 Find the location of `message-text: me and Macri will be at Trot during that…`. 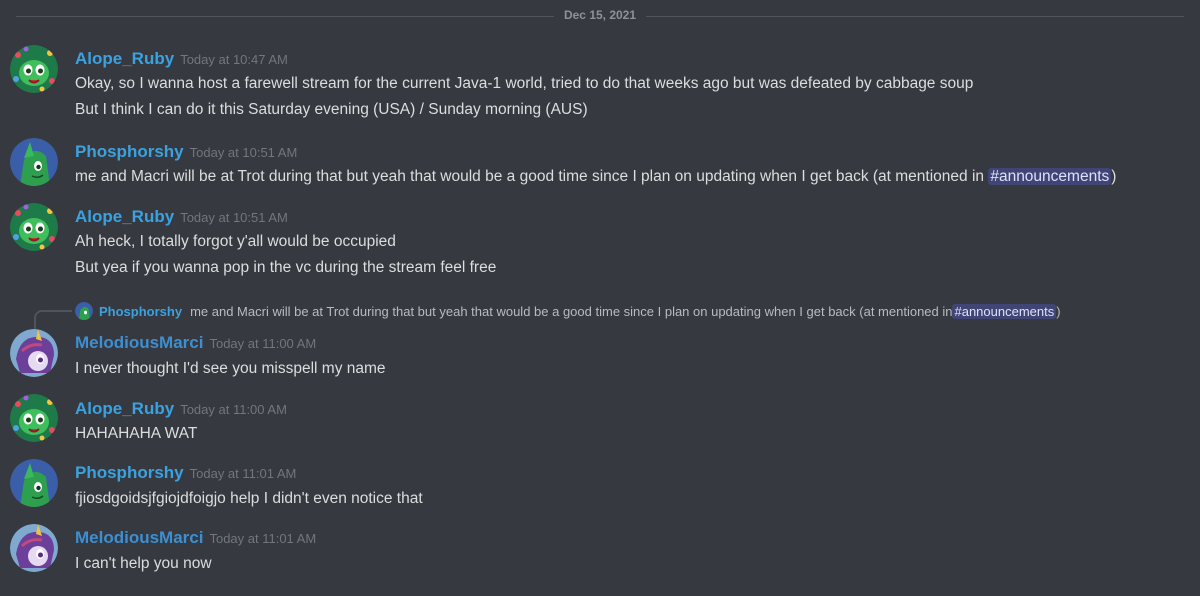

message-text: me and Macri will be at Trot during that… is located at coordinates (595, 177).